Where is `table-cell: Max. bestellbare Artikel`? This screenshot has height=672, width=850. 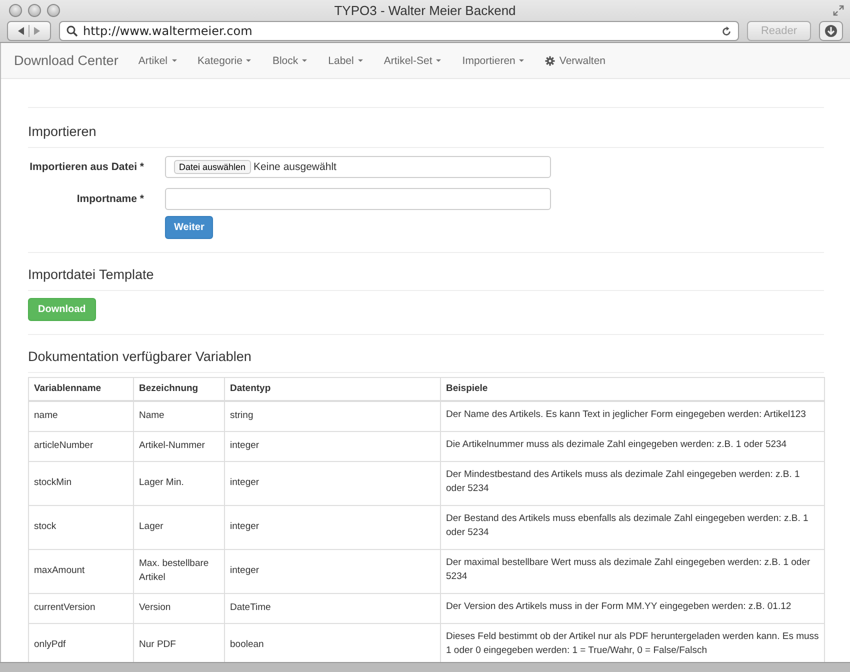
table-cell: Max. bestellbare Artikel is located at coordinates (179, 572).